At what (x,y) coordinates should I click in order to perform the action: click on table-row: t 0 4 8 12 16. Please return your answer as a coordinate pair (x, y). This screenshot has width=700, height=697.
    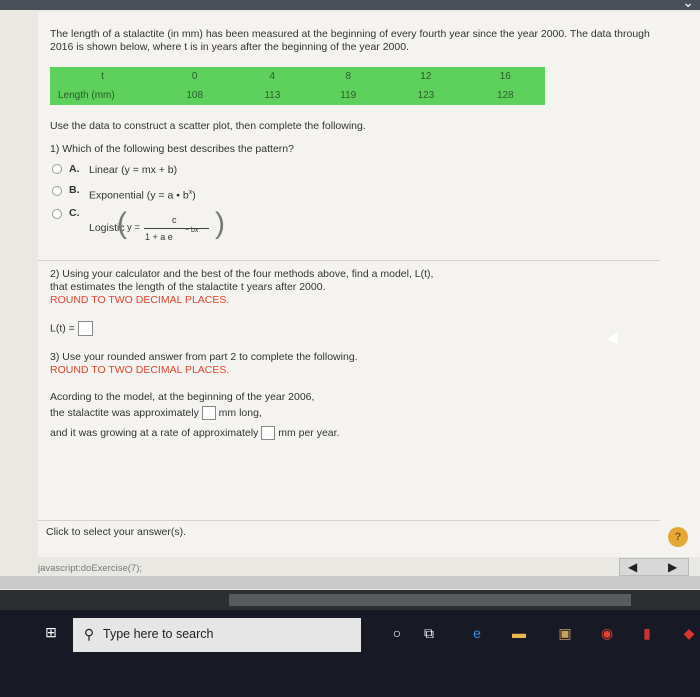
    Looking at the image, I should click on (297, 76).